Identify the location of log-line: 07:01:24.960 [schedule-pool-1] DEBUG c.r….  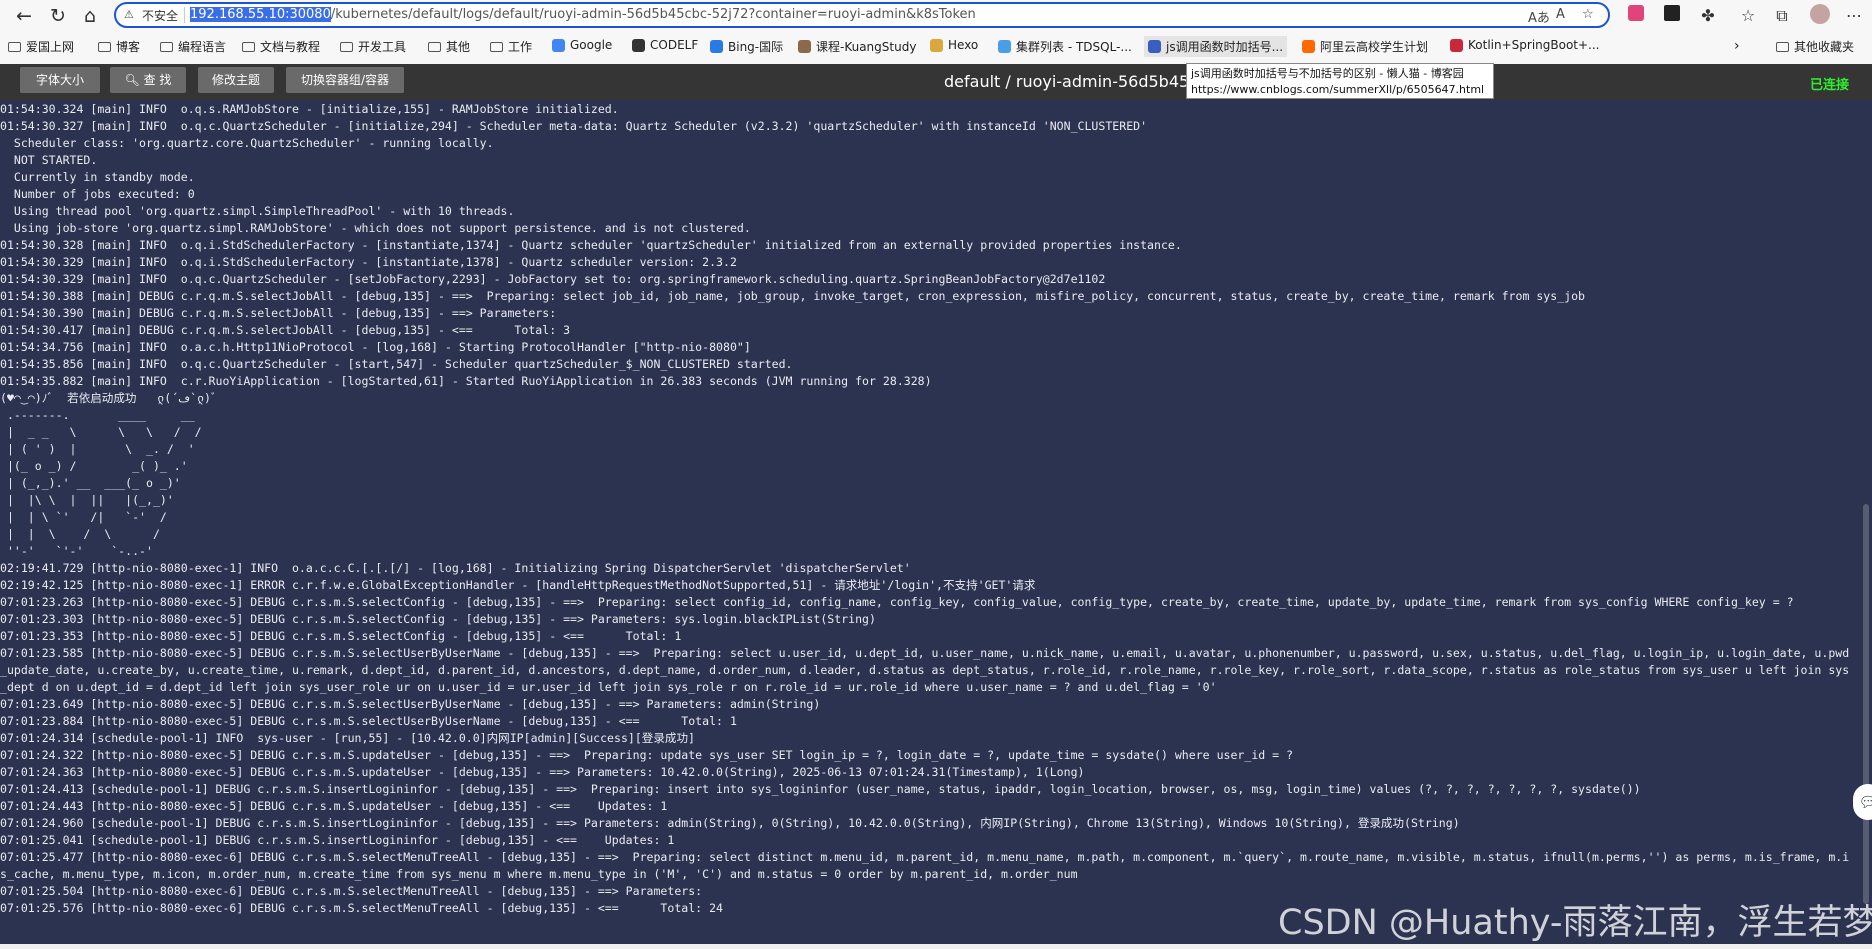
(730, 823).